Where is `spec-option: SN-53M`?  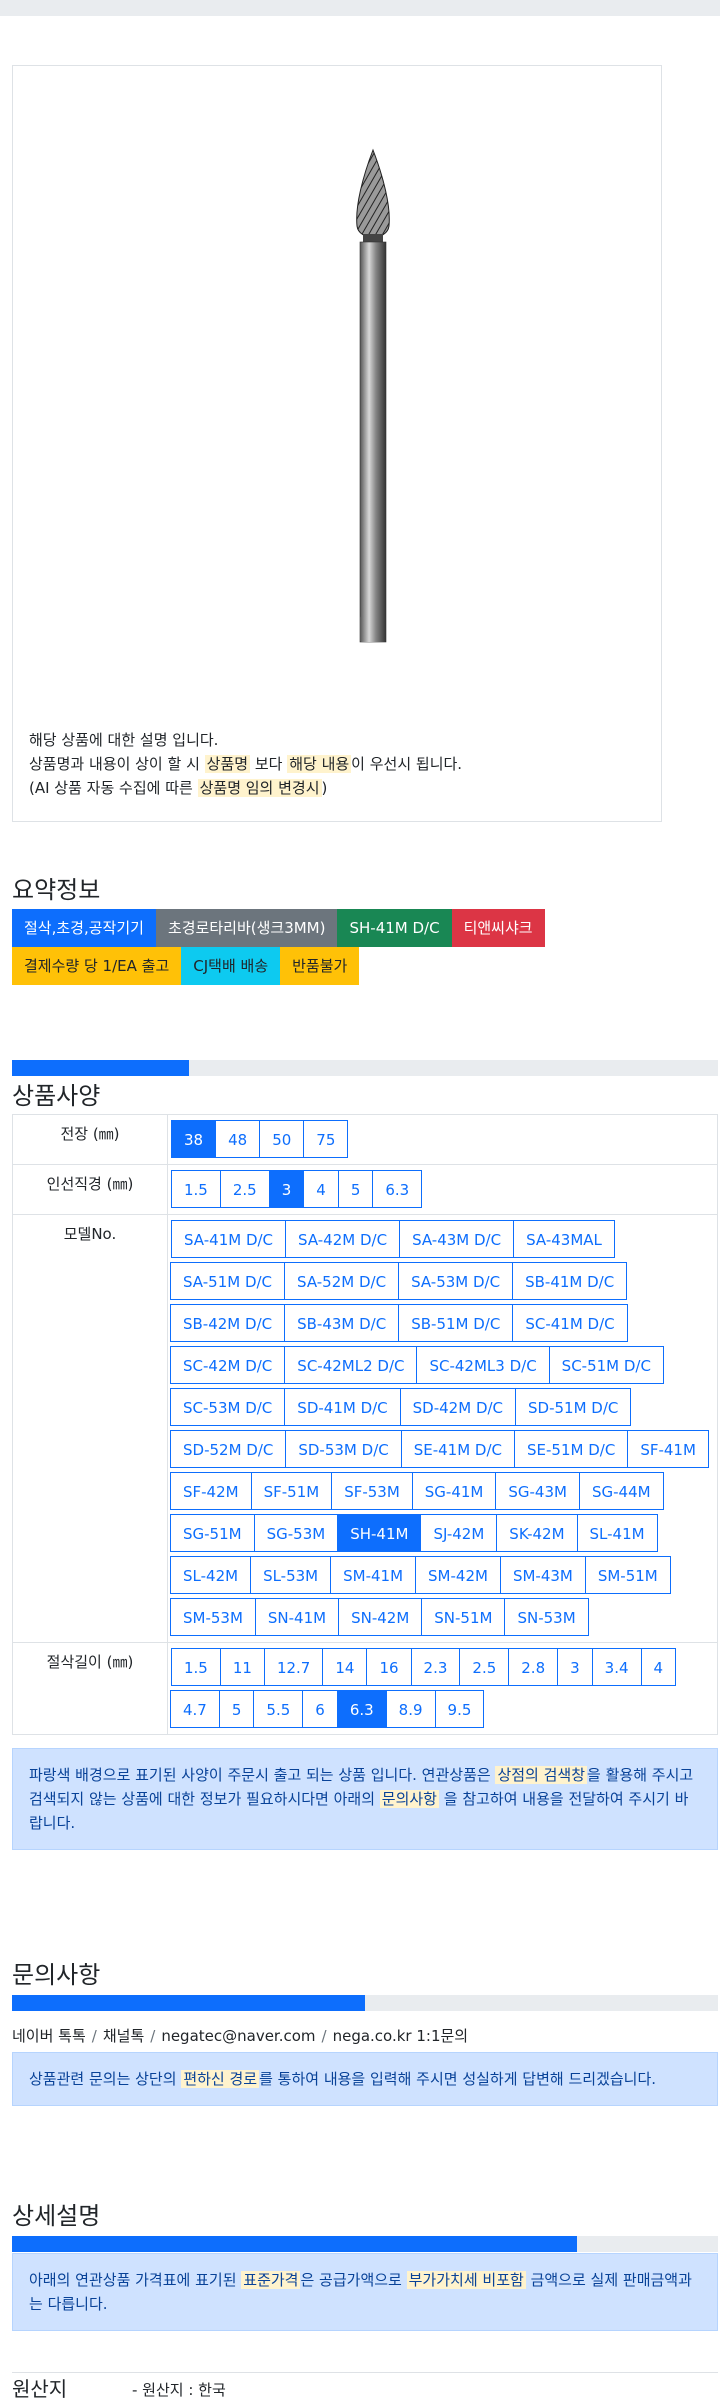
spec-option: SN-53M is located at coordinates (546, 1617).